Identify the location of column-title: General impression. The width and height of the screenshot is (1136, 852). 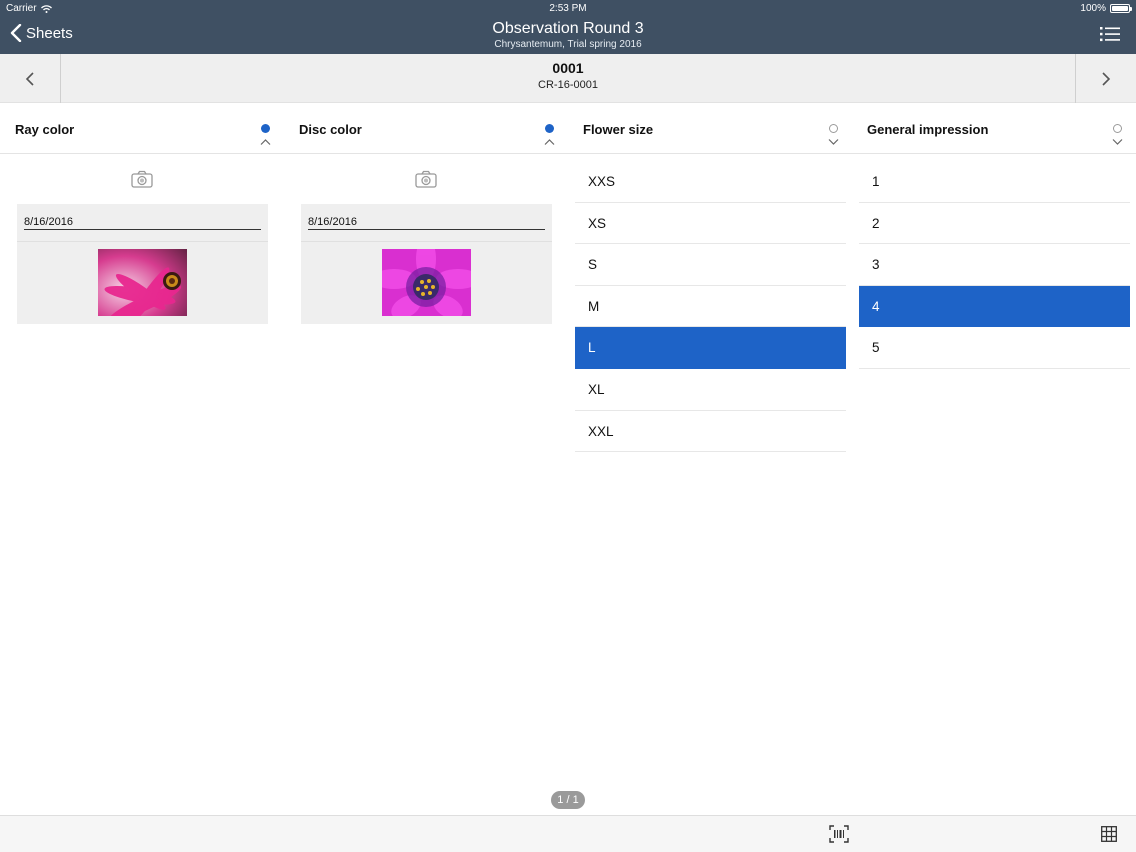
(928, 129).